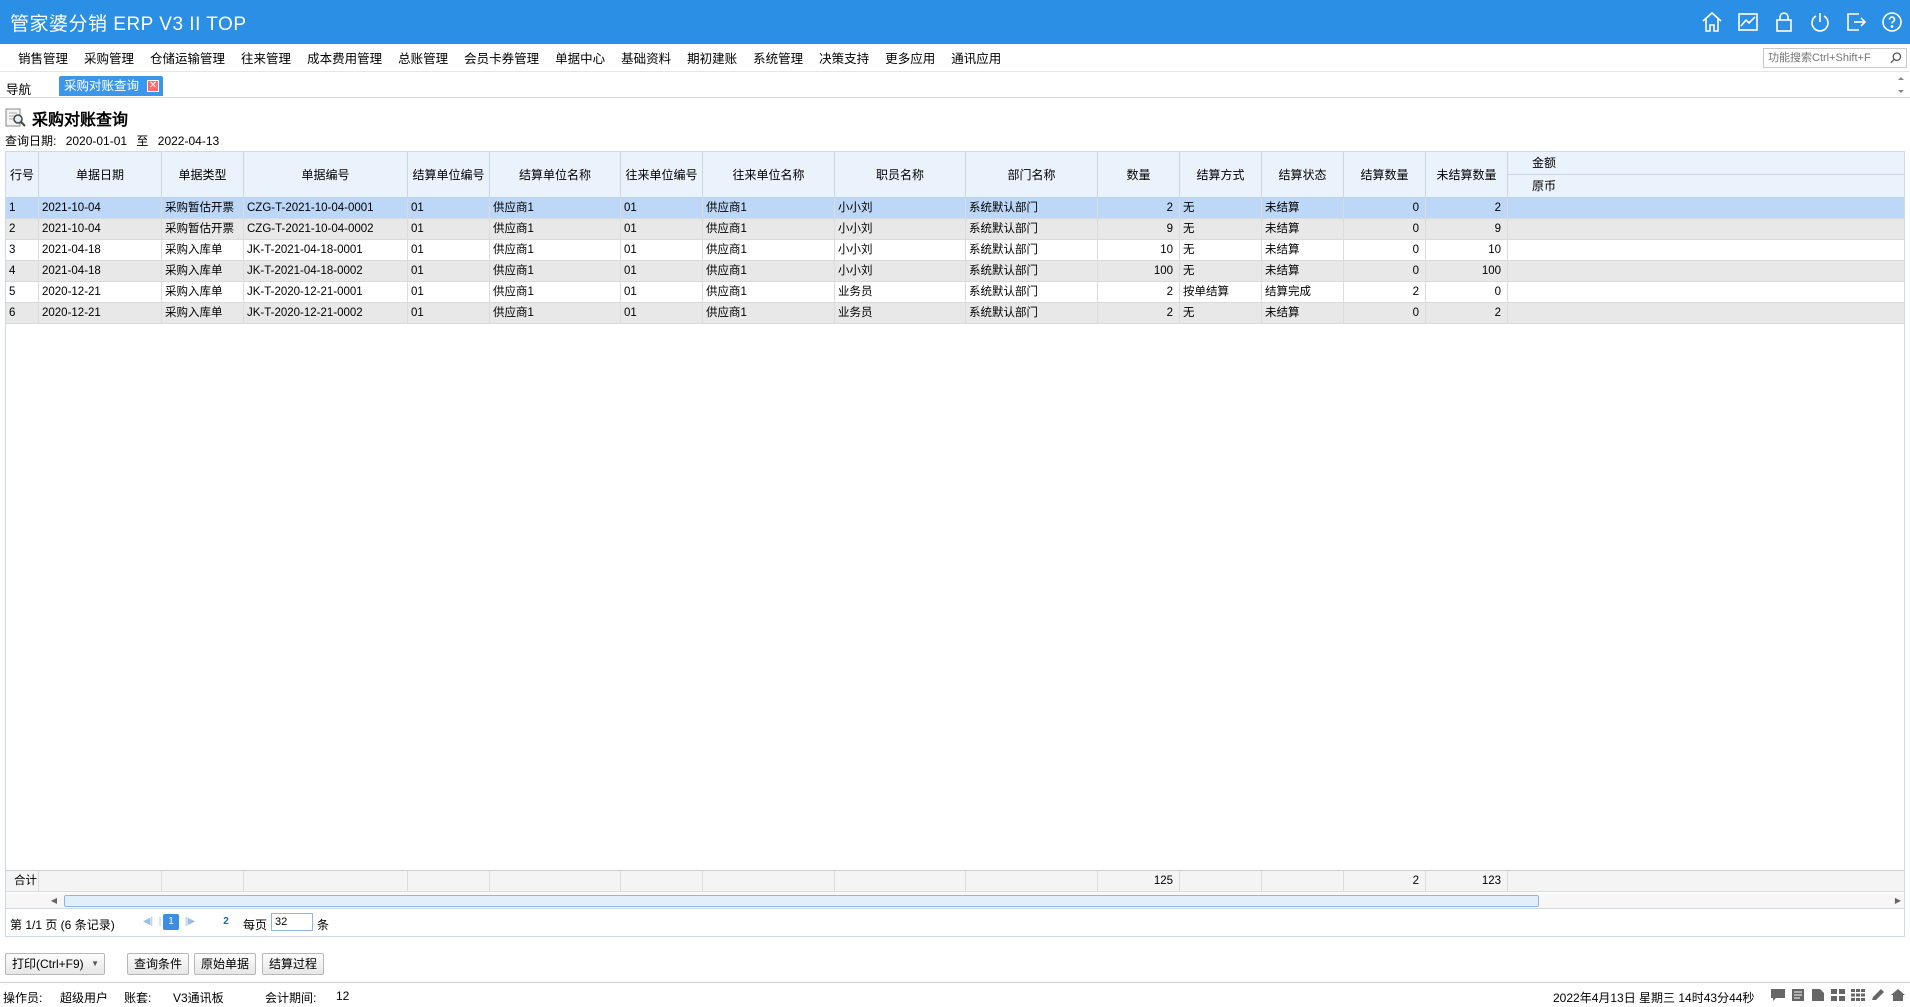 The image size is (1910, 1007). I want to click on exit-icon, so click(1856, 22).